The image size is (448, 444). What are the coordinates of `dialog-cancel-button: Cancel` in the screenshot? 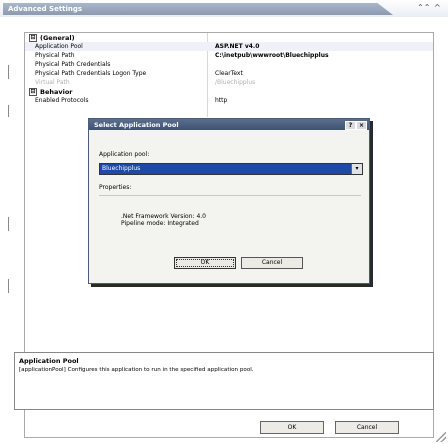 It's located at (272, 263).